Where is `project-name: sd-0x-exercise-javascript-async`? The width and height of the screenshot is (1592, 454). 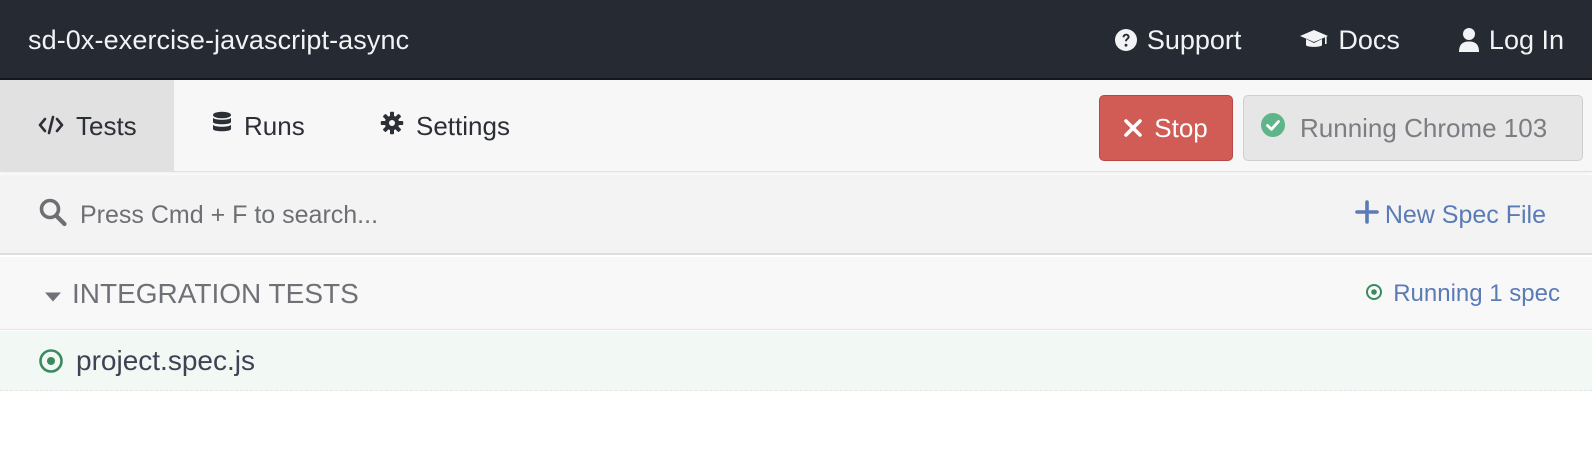
project-name: sd-0x-exercise-javascript-async is located at coordinates (219, 39).